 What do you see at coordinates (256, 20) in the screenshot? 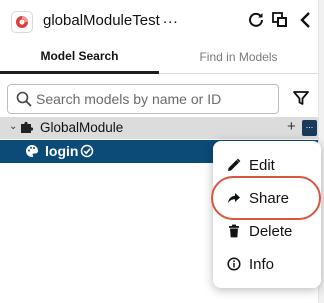
I see `refresh-icon` at bounding box center [256, 20].